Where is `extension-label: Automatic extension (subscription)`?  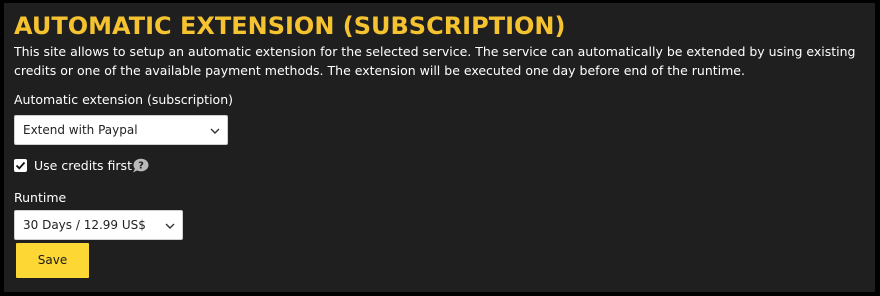
extension-label: Automatic extension (subscription) is located at coordinates (123, 99).